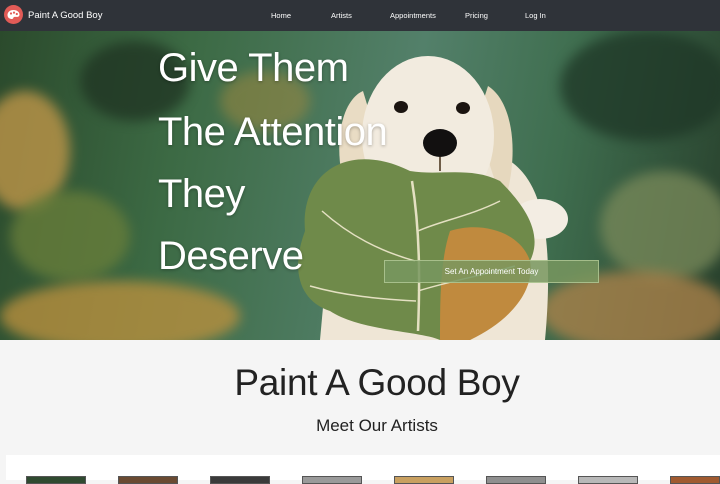  Describe the element at coordinates (253, 68) in the screenshot. I see `hero-headline-line-1: Give Them` at that location.